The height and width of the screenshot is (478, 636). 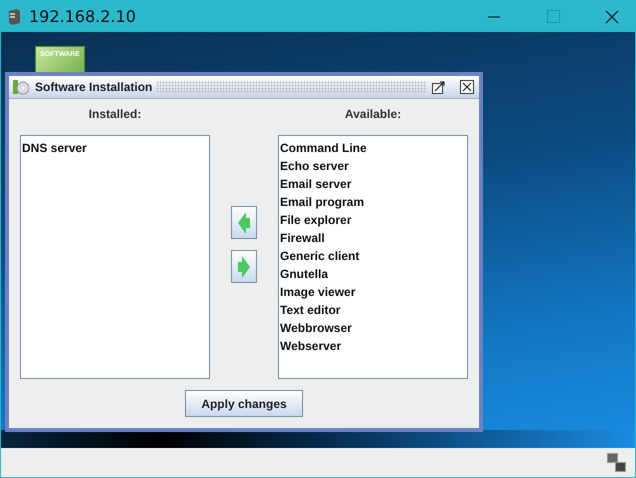 What do you see at coordinates (373, 292) in the screenshot?
I see `list-item: Image viewer` at bounding box center [373, 292].